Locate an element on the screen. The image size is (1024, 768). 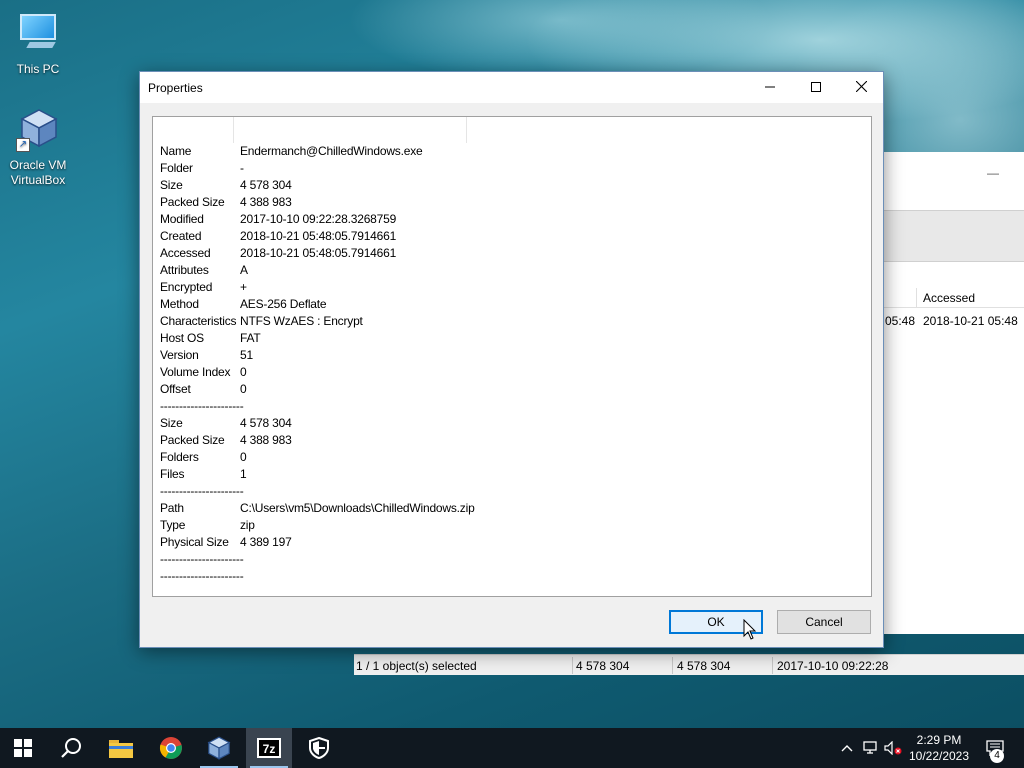
property-key: Files is located at coordinates (172, 474).